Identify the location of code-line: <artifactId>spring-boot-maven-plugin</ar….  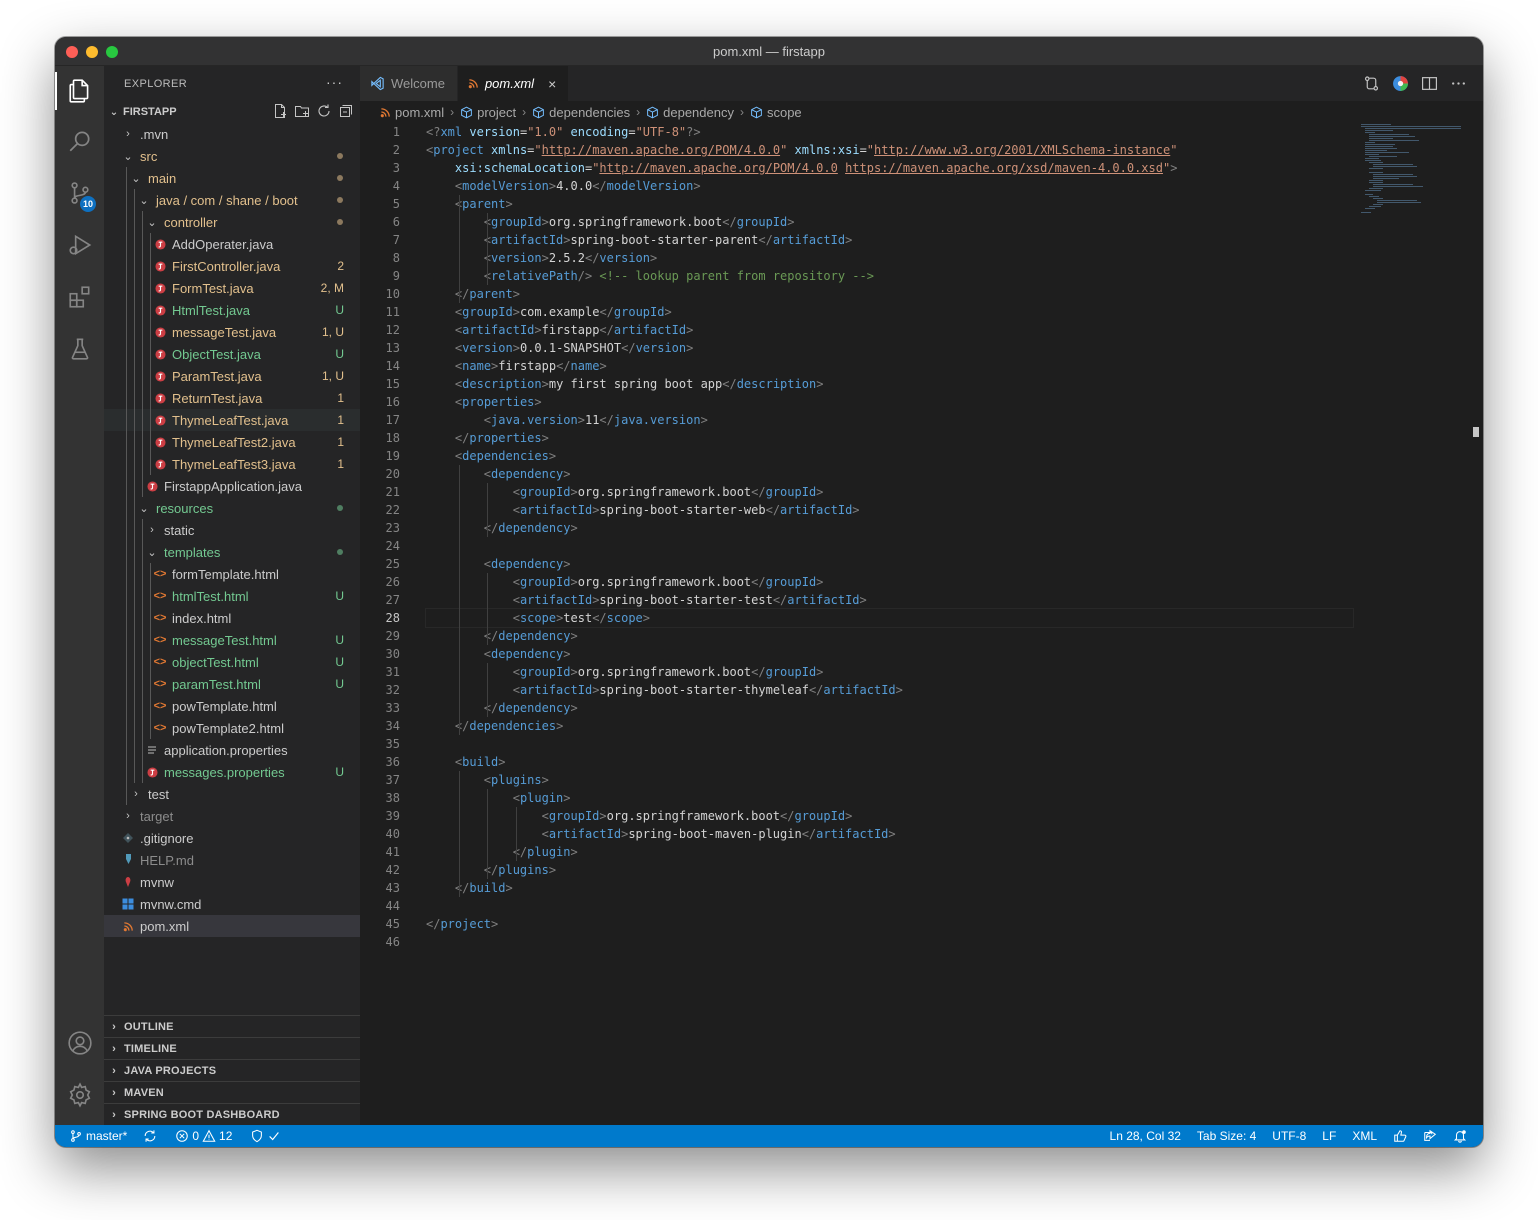
(889, 834).